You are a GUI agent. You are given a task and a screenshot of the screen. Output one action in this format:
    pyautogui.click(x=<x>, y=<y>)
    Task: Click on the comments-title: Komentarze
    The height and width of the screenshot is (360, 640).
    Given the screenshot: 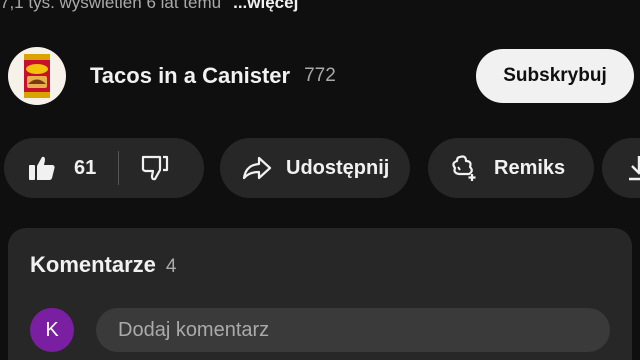 What is the action you would take?
    pyautogui.click(x=93, y=264)
    